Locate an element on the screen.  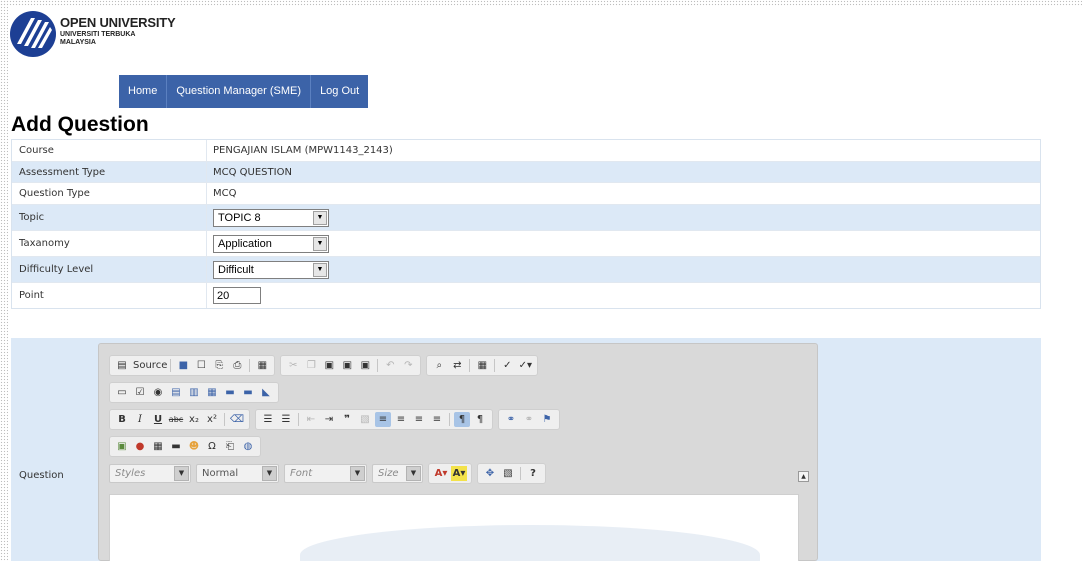
underline-icon: U is located at coordinates (158, 419).